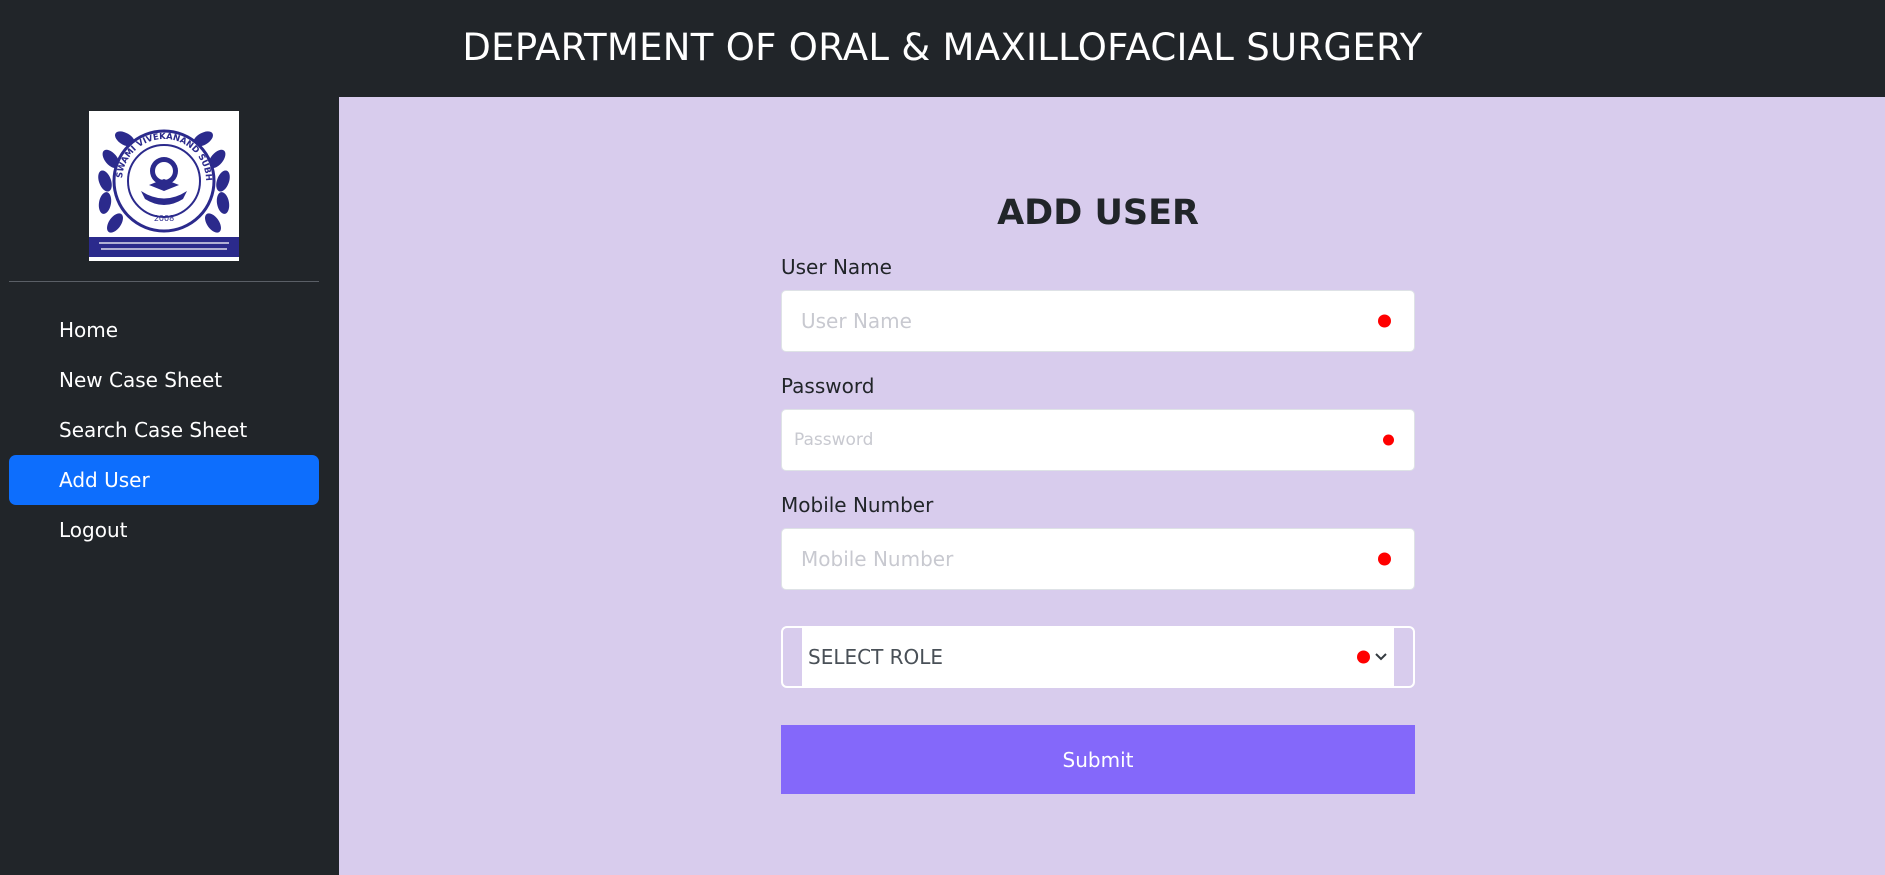 This screenshot has width=1885, height=875. I want to click on submit-button: Submit, so click(1098, 759).